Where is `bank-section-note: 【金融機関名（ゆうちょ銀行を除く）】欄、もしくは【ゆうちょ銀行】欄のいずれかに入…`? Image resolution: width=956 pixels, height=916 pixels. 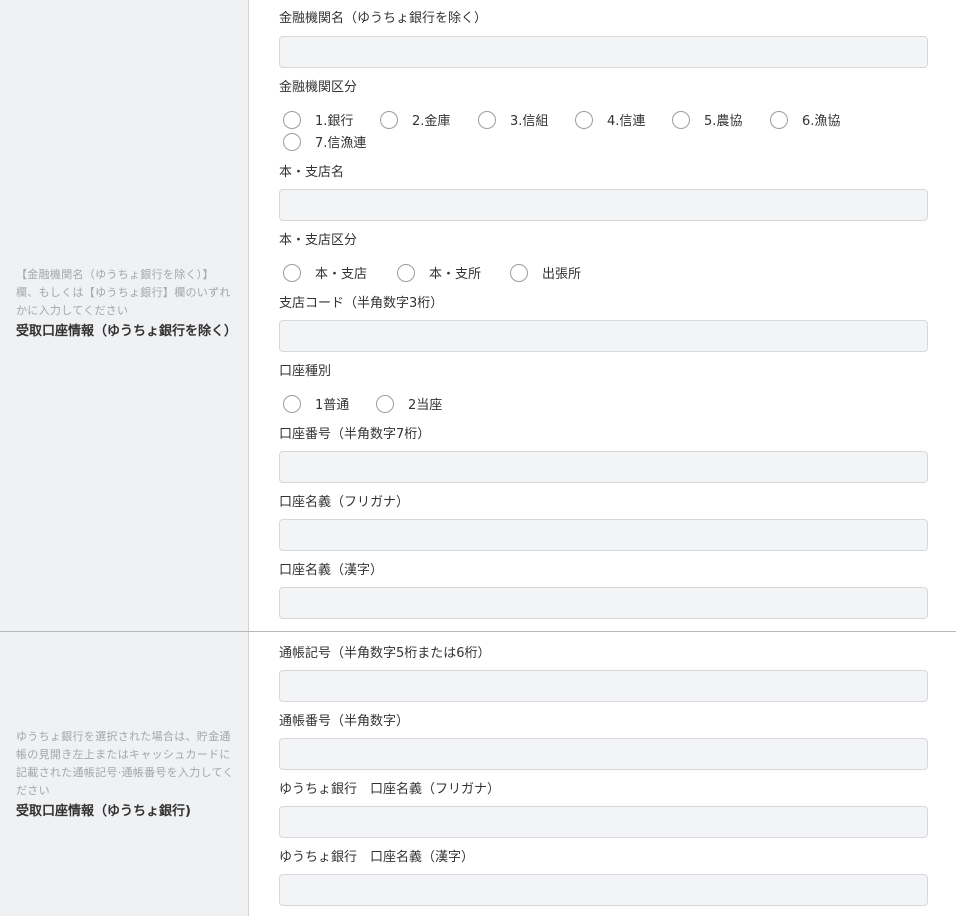 bank-section-note: 【金融機関名（ゆうちょ銀行を除く）】欄、もしくは【ゆうちょ銀行】欄のいずれかに入… is located at coordinates (123, 292).